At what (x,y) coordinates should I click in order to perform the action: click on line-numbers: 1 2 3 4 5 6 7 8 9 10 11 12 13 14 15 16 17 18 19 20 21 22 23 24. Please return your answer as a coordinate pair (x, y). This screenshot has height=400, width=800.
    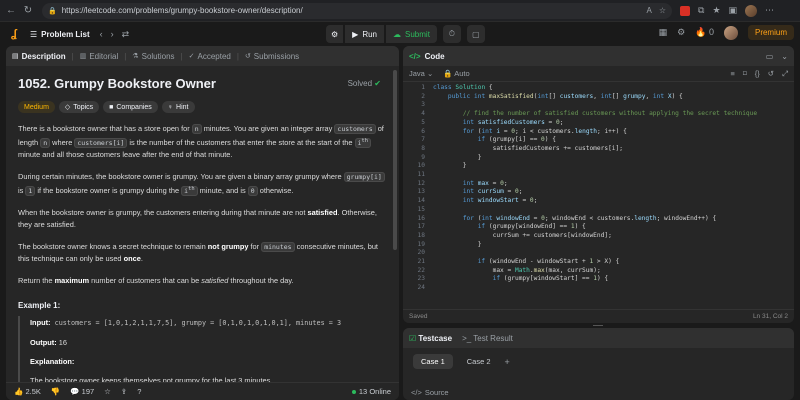
    Looking at the image, I should click on (421, 188).